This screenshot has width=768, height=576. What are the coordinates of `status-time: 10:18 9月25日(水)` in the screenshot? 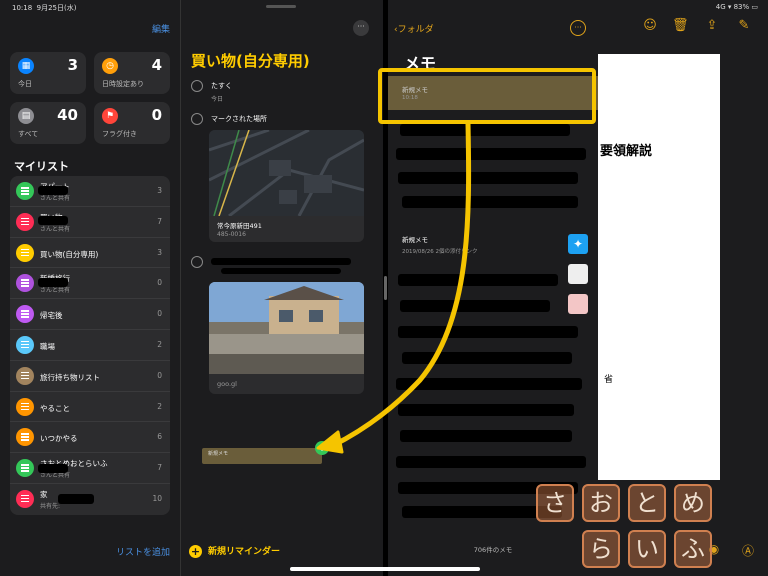 It's located at (44, 8).